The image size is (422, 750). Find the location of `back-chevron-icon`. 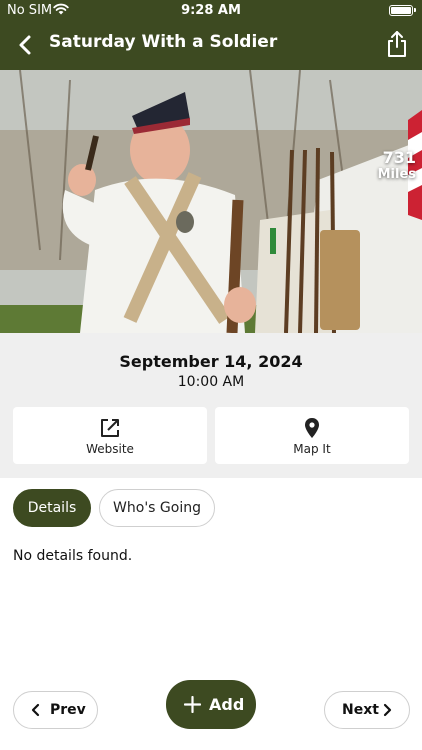

back-chevron-icon is located at coordinates (26, 45).